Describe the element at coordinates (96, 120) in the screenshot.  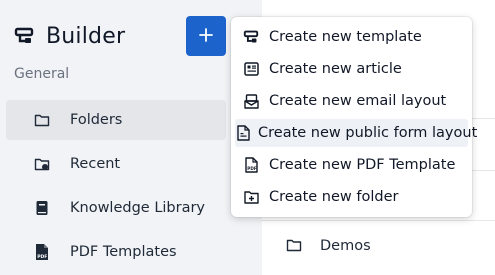
I see `sidebar-item-label: Folders` at that location.